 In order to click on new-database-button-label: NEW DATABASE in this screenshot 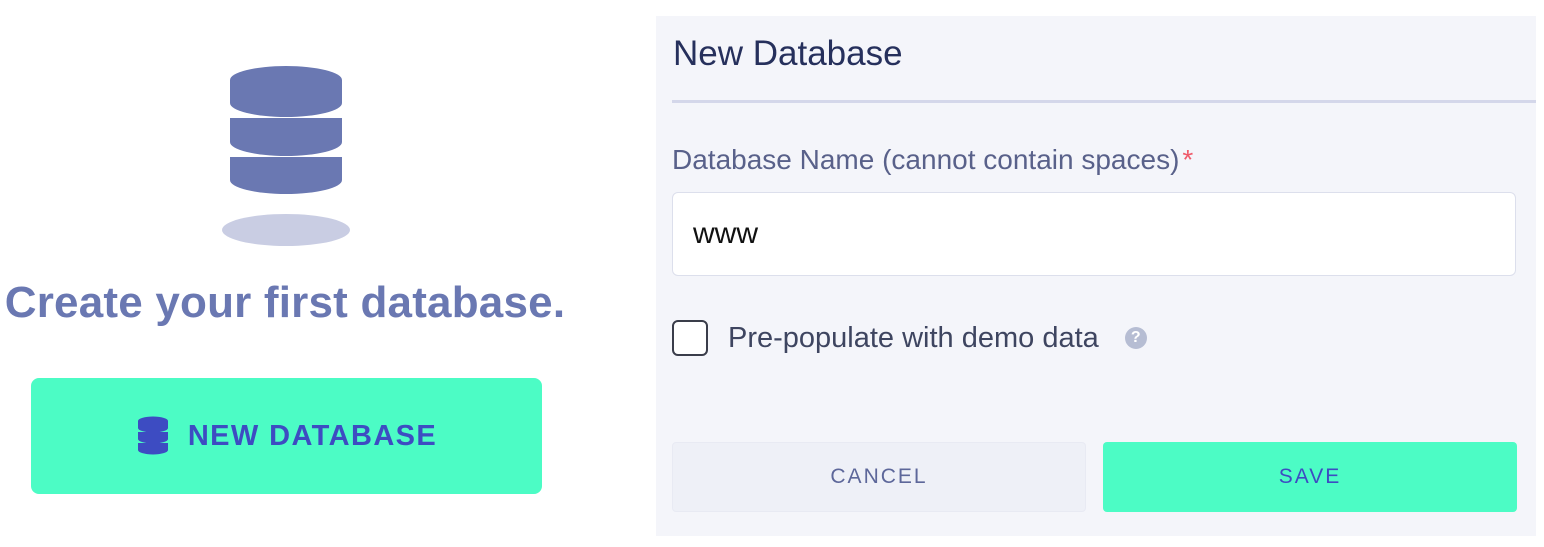, I will do `click(312, 435)`.